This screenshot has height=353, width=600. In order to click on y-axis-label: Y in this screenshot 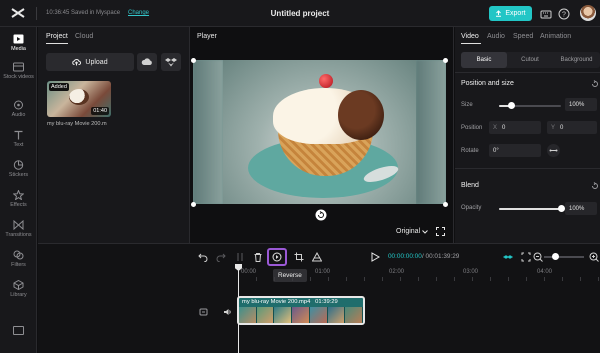, I will do `click(553, 127)`.